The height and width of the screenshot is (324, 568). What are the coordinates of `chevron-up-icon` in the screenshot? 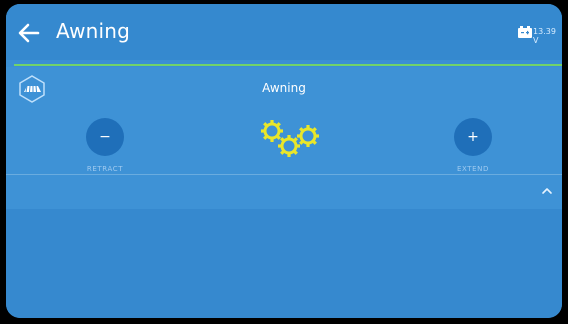 It's located at (547, 191).